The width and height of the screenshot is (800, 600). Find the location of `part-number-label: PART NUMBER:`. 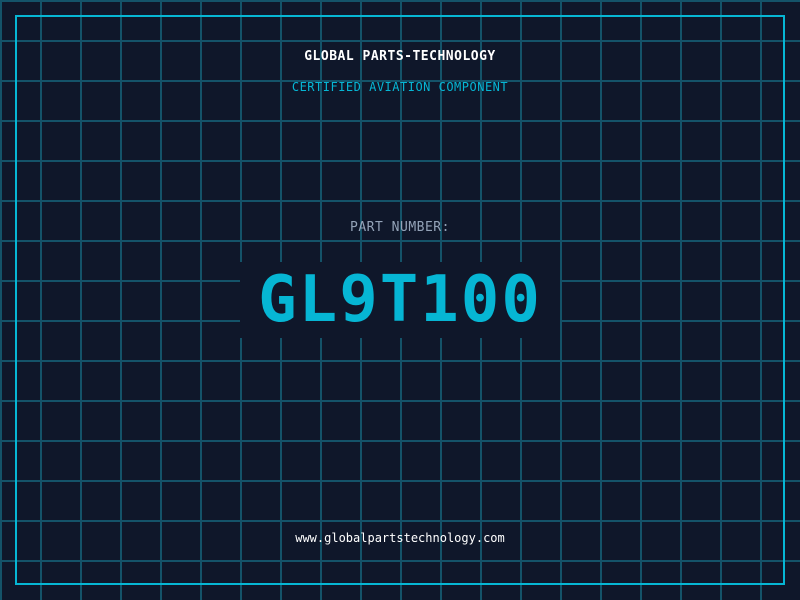

part-number-label: PART NUMBER: is located at coordinates (400, 227).